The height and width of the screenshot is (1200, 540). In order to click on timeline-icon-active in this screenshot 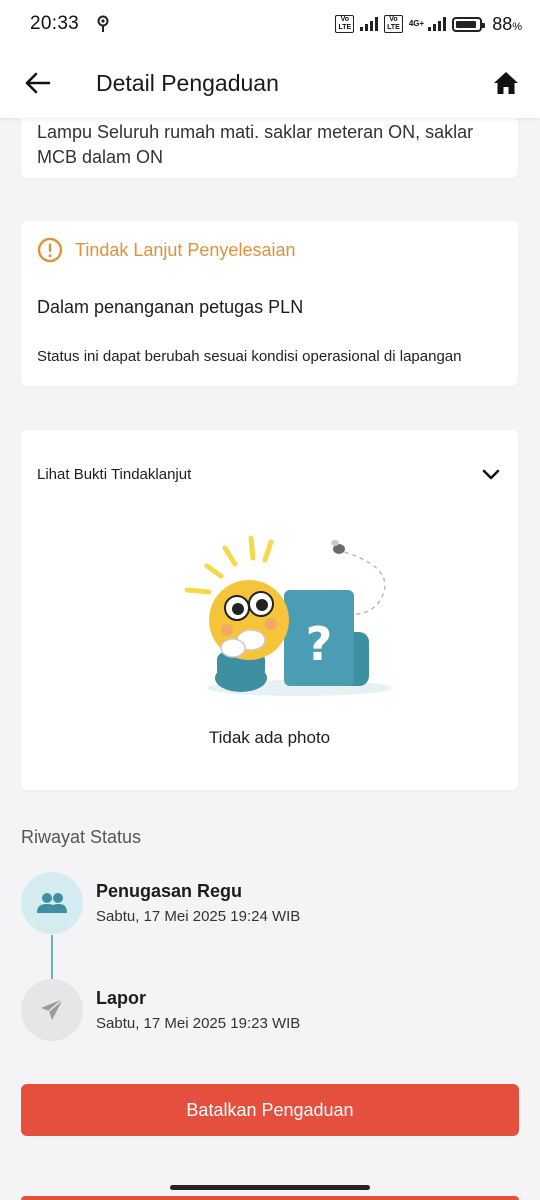, I will do `click(52, 903)`.